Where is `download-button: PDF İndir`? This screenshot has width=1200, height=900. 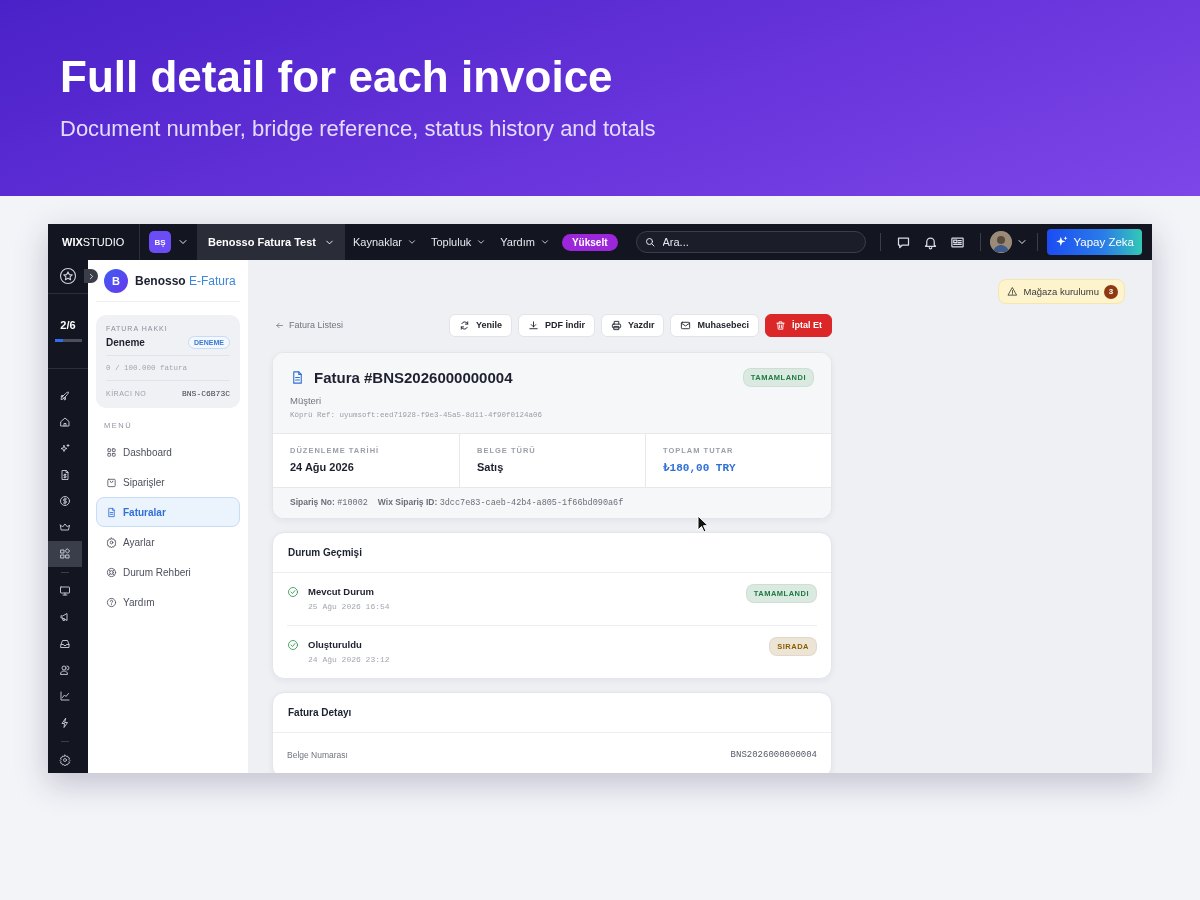 download-button: PDF İndir is located at coordinates (556, 325).